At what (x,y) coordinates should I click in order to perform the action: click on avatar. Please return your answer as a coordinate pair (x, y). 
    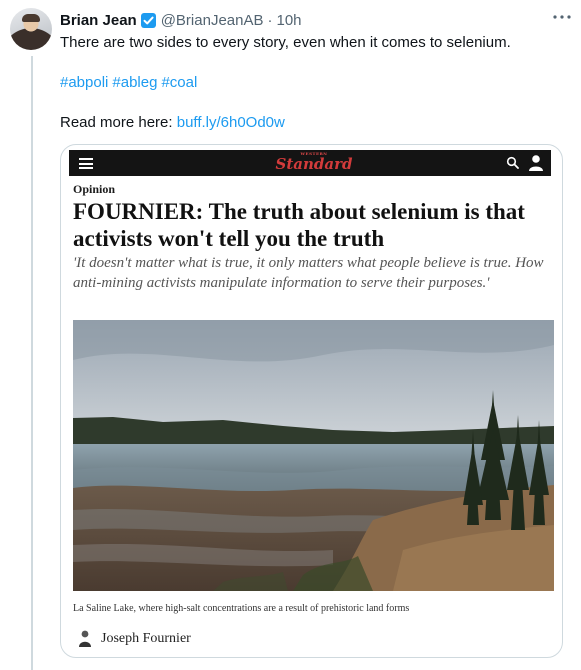
    Looking at the image, I should click on (31, 29).